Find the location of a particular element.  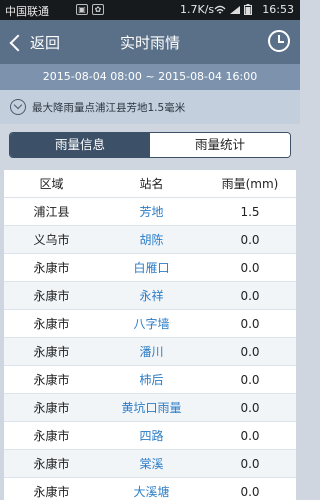

table-row: 义乌市 胡陈 0.0 is located at coordinates (150, 240).